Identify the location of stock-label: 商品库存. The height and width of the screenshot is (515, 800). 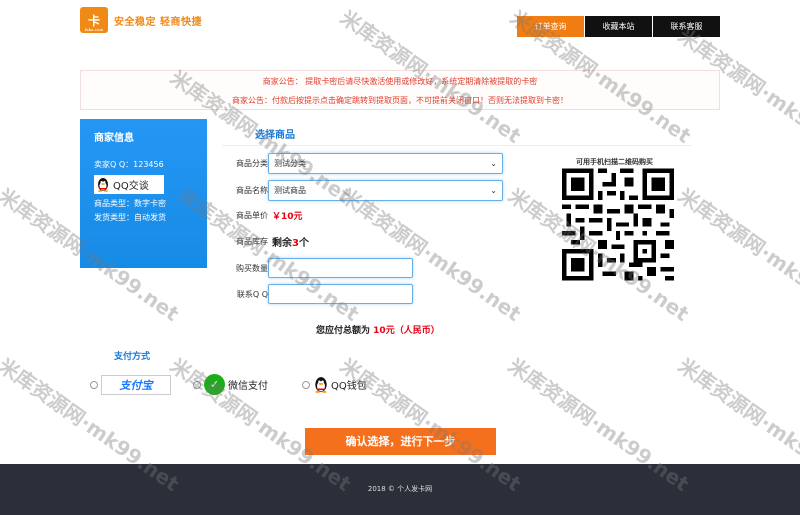
(252, 241).